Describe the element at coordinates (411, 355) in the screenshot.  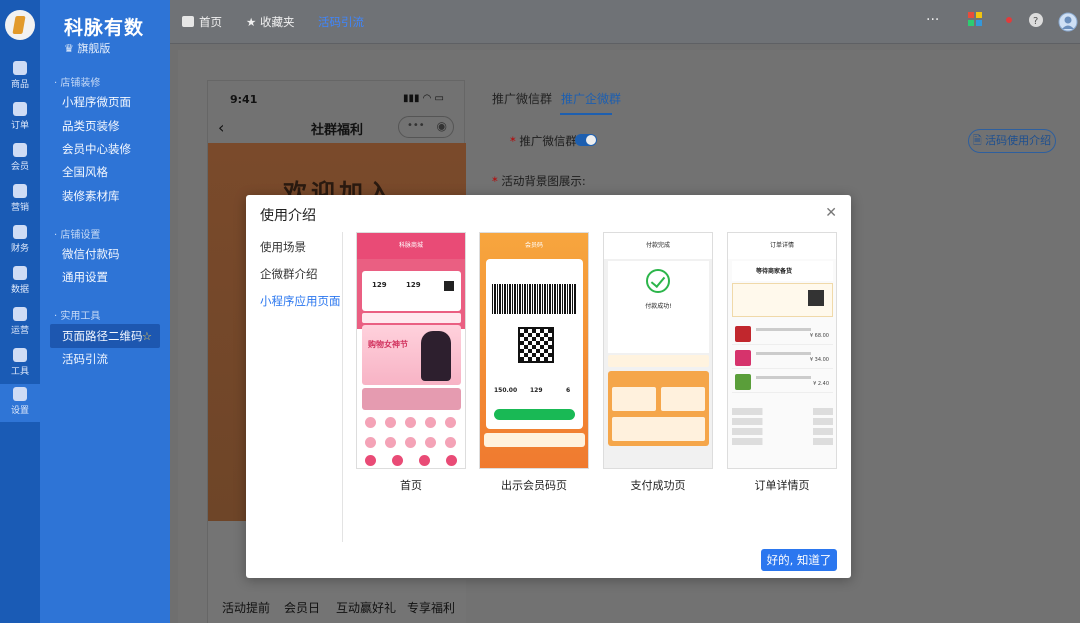
I see `thumb-promo: 购物女神节` at that location.